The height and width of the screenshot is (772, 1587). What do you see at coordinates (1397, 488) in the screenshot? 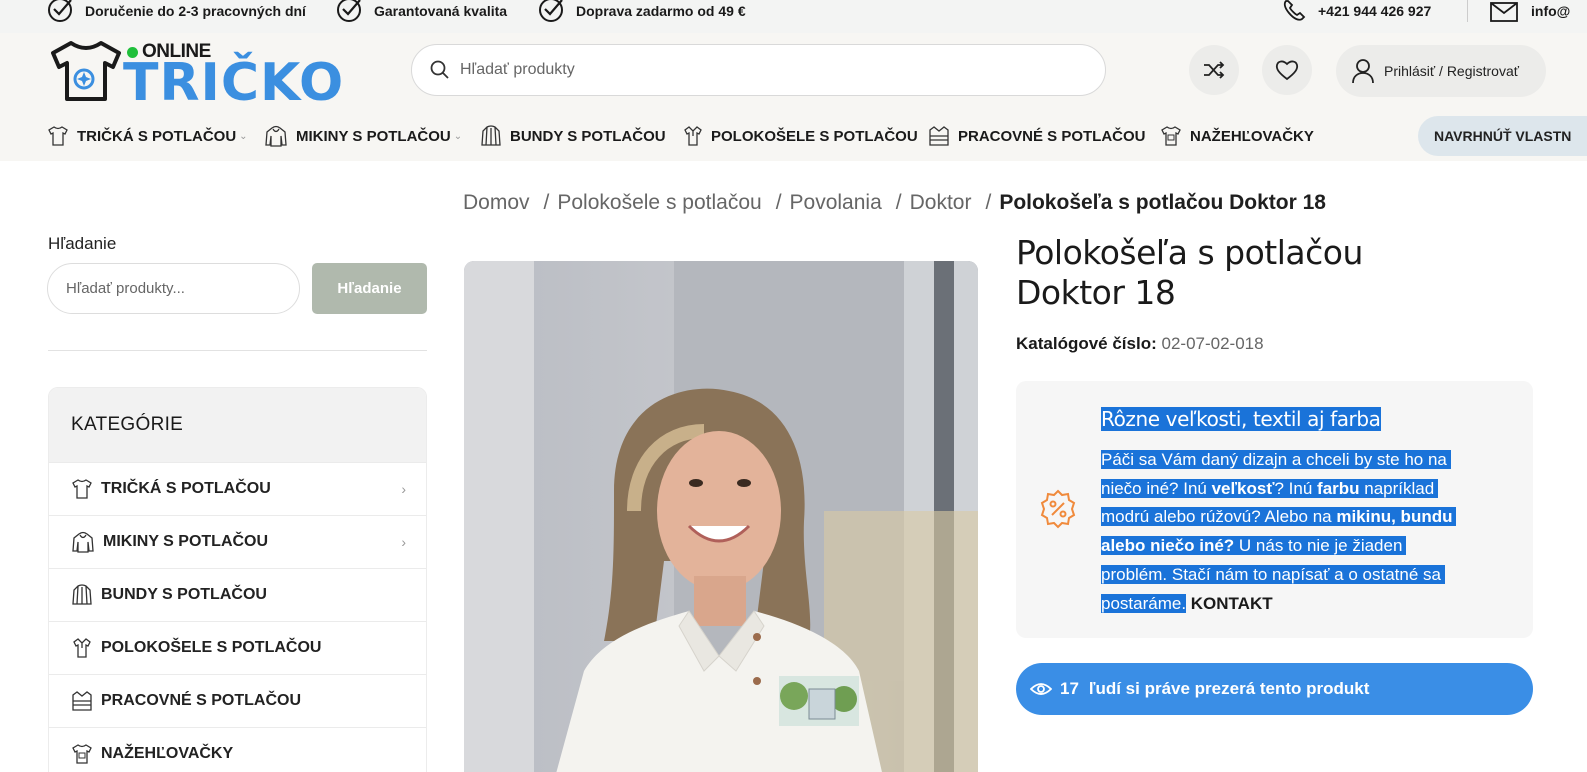
I see `promo-text: napríklad` at bounding box center [1397, 488].